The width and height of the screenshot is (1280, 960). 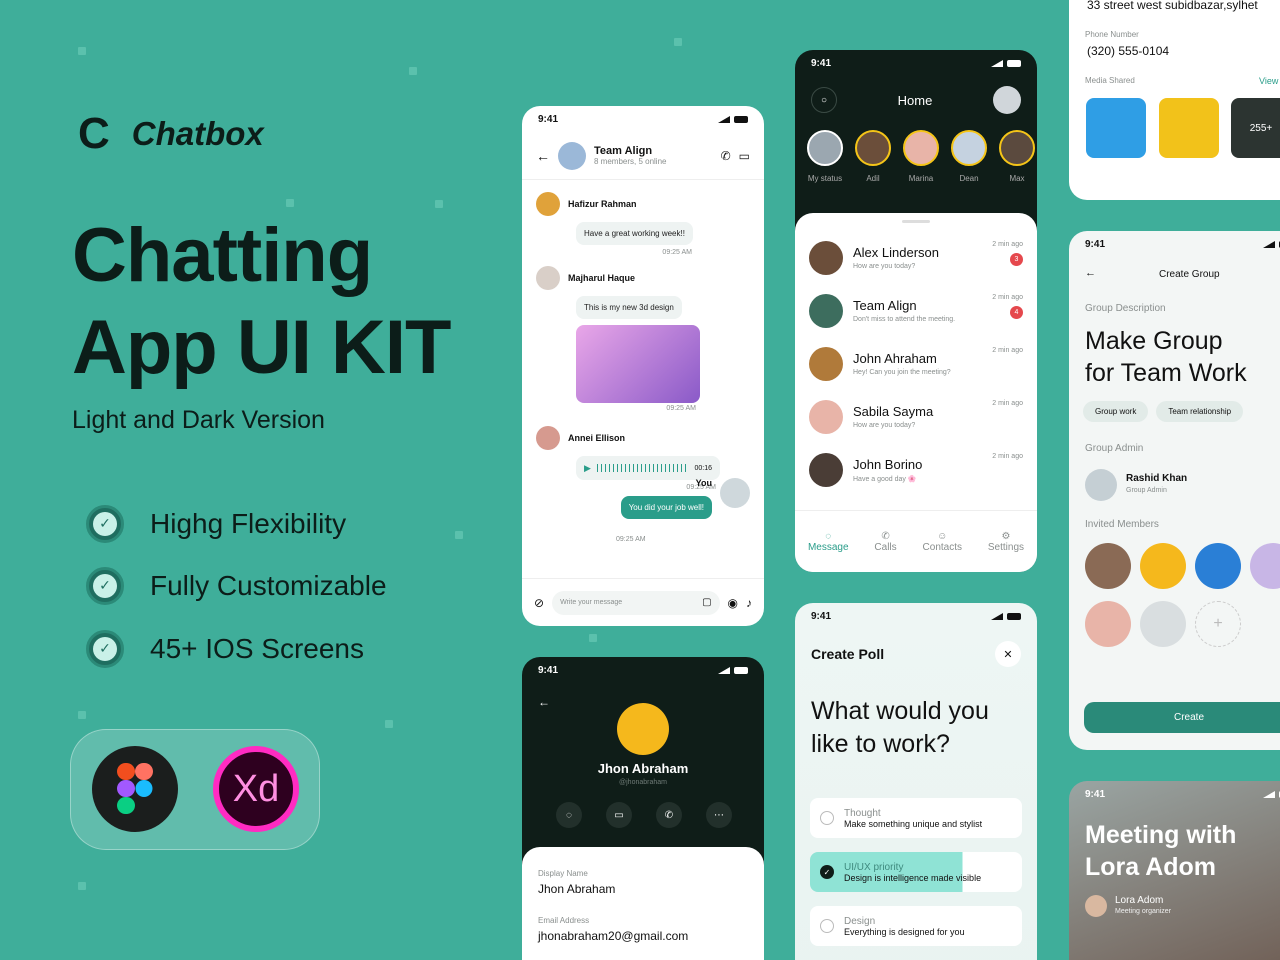 I want to click on feature-item: ✓ Fully Customizable, so click(x=236, y=586).